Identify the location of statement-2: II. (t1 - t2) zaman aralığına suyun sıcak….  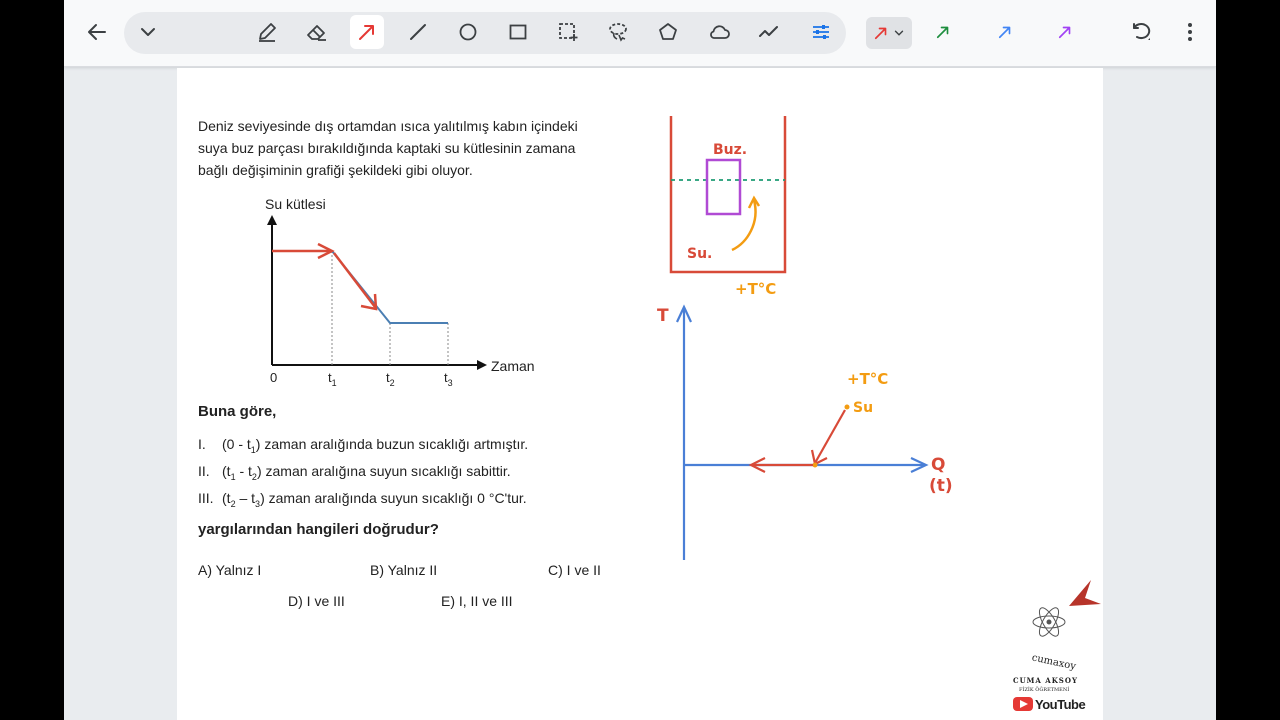
(354, 472).